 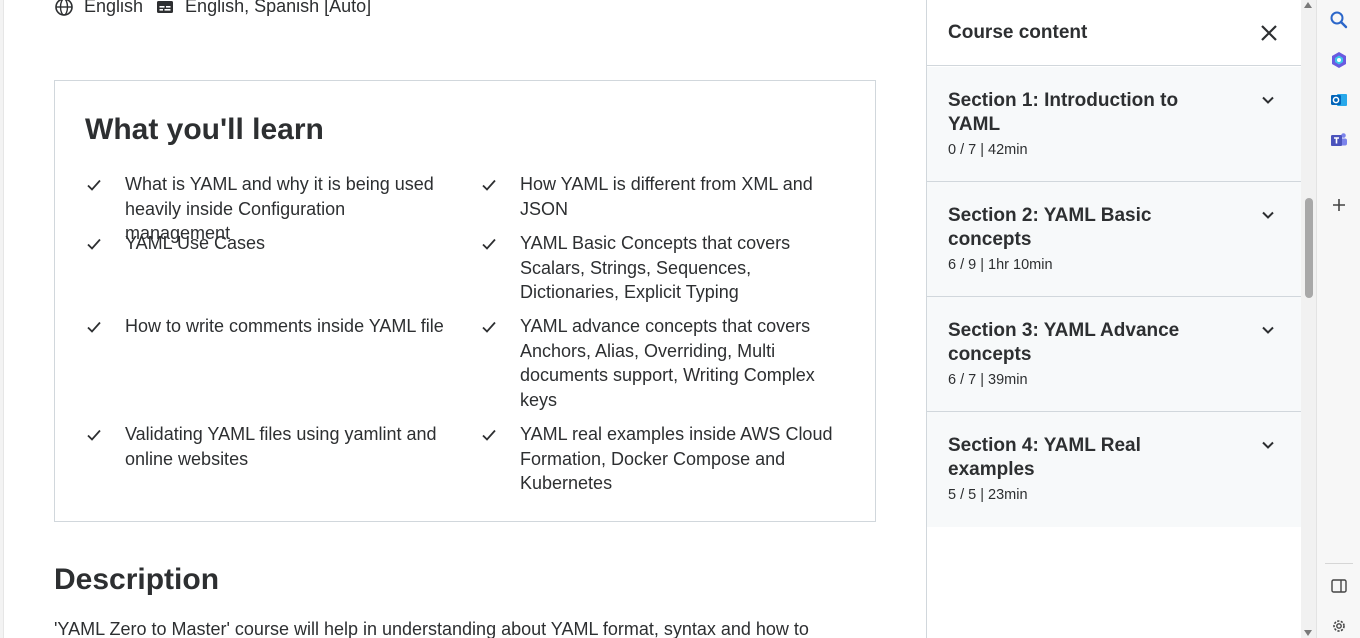 What do you see at coordinates (114, 8) in the screenshot?
I see `audio-language: English` at bounding box center [114, 8].